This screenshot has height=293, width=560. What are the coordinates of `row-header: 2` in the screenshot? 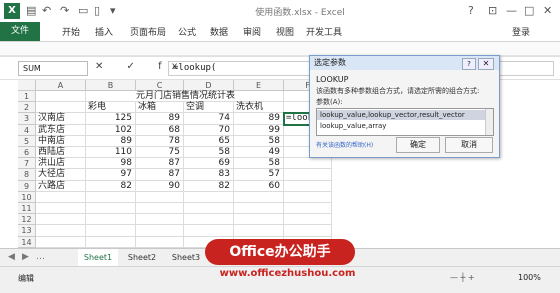 It's located at (27, 108).